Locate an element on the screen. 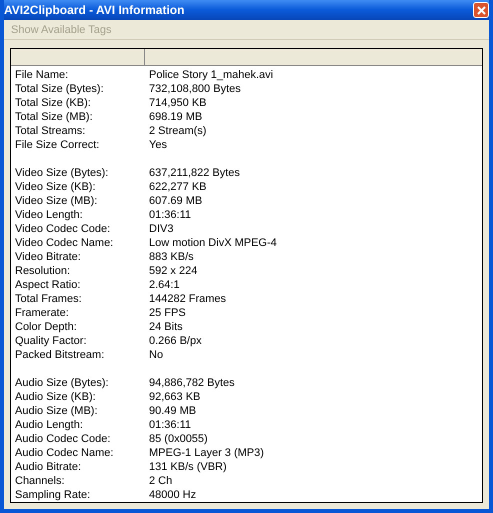 Image resolution: width=493 pixels, height=513 pixels. property-value: 94,886,782 Bytes is located at coordinates (192, 383).